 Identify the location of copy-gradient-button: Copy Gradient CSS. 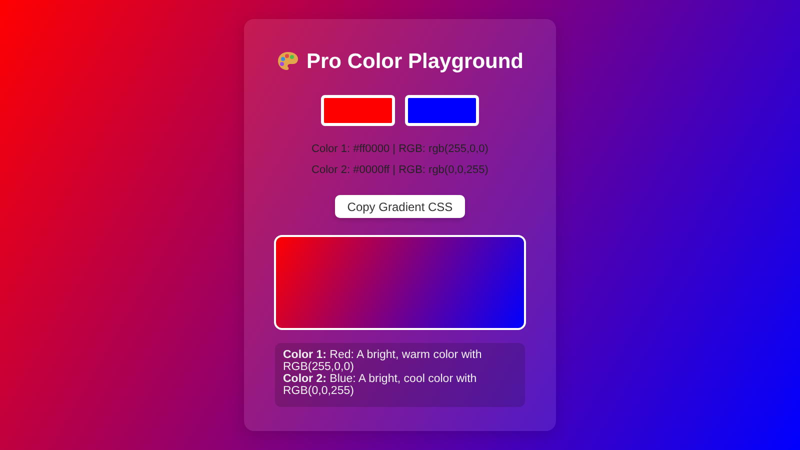
(400, 206).